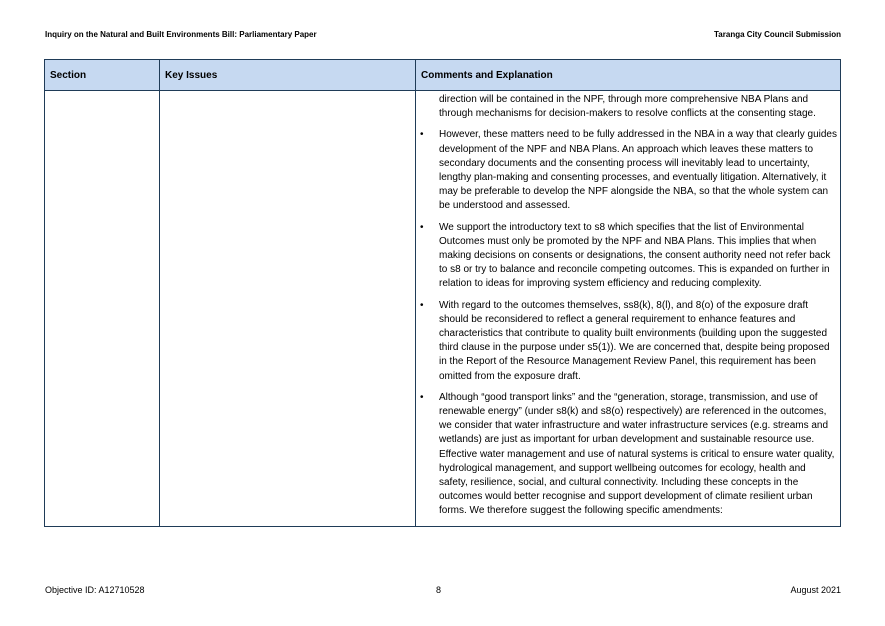 The height and width of the screenshot is (626, 885). I want to click on footer-page-number: 8, so click(439, 590).